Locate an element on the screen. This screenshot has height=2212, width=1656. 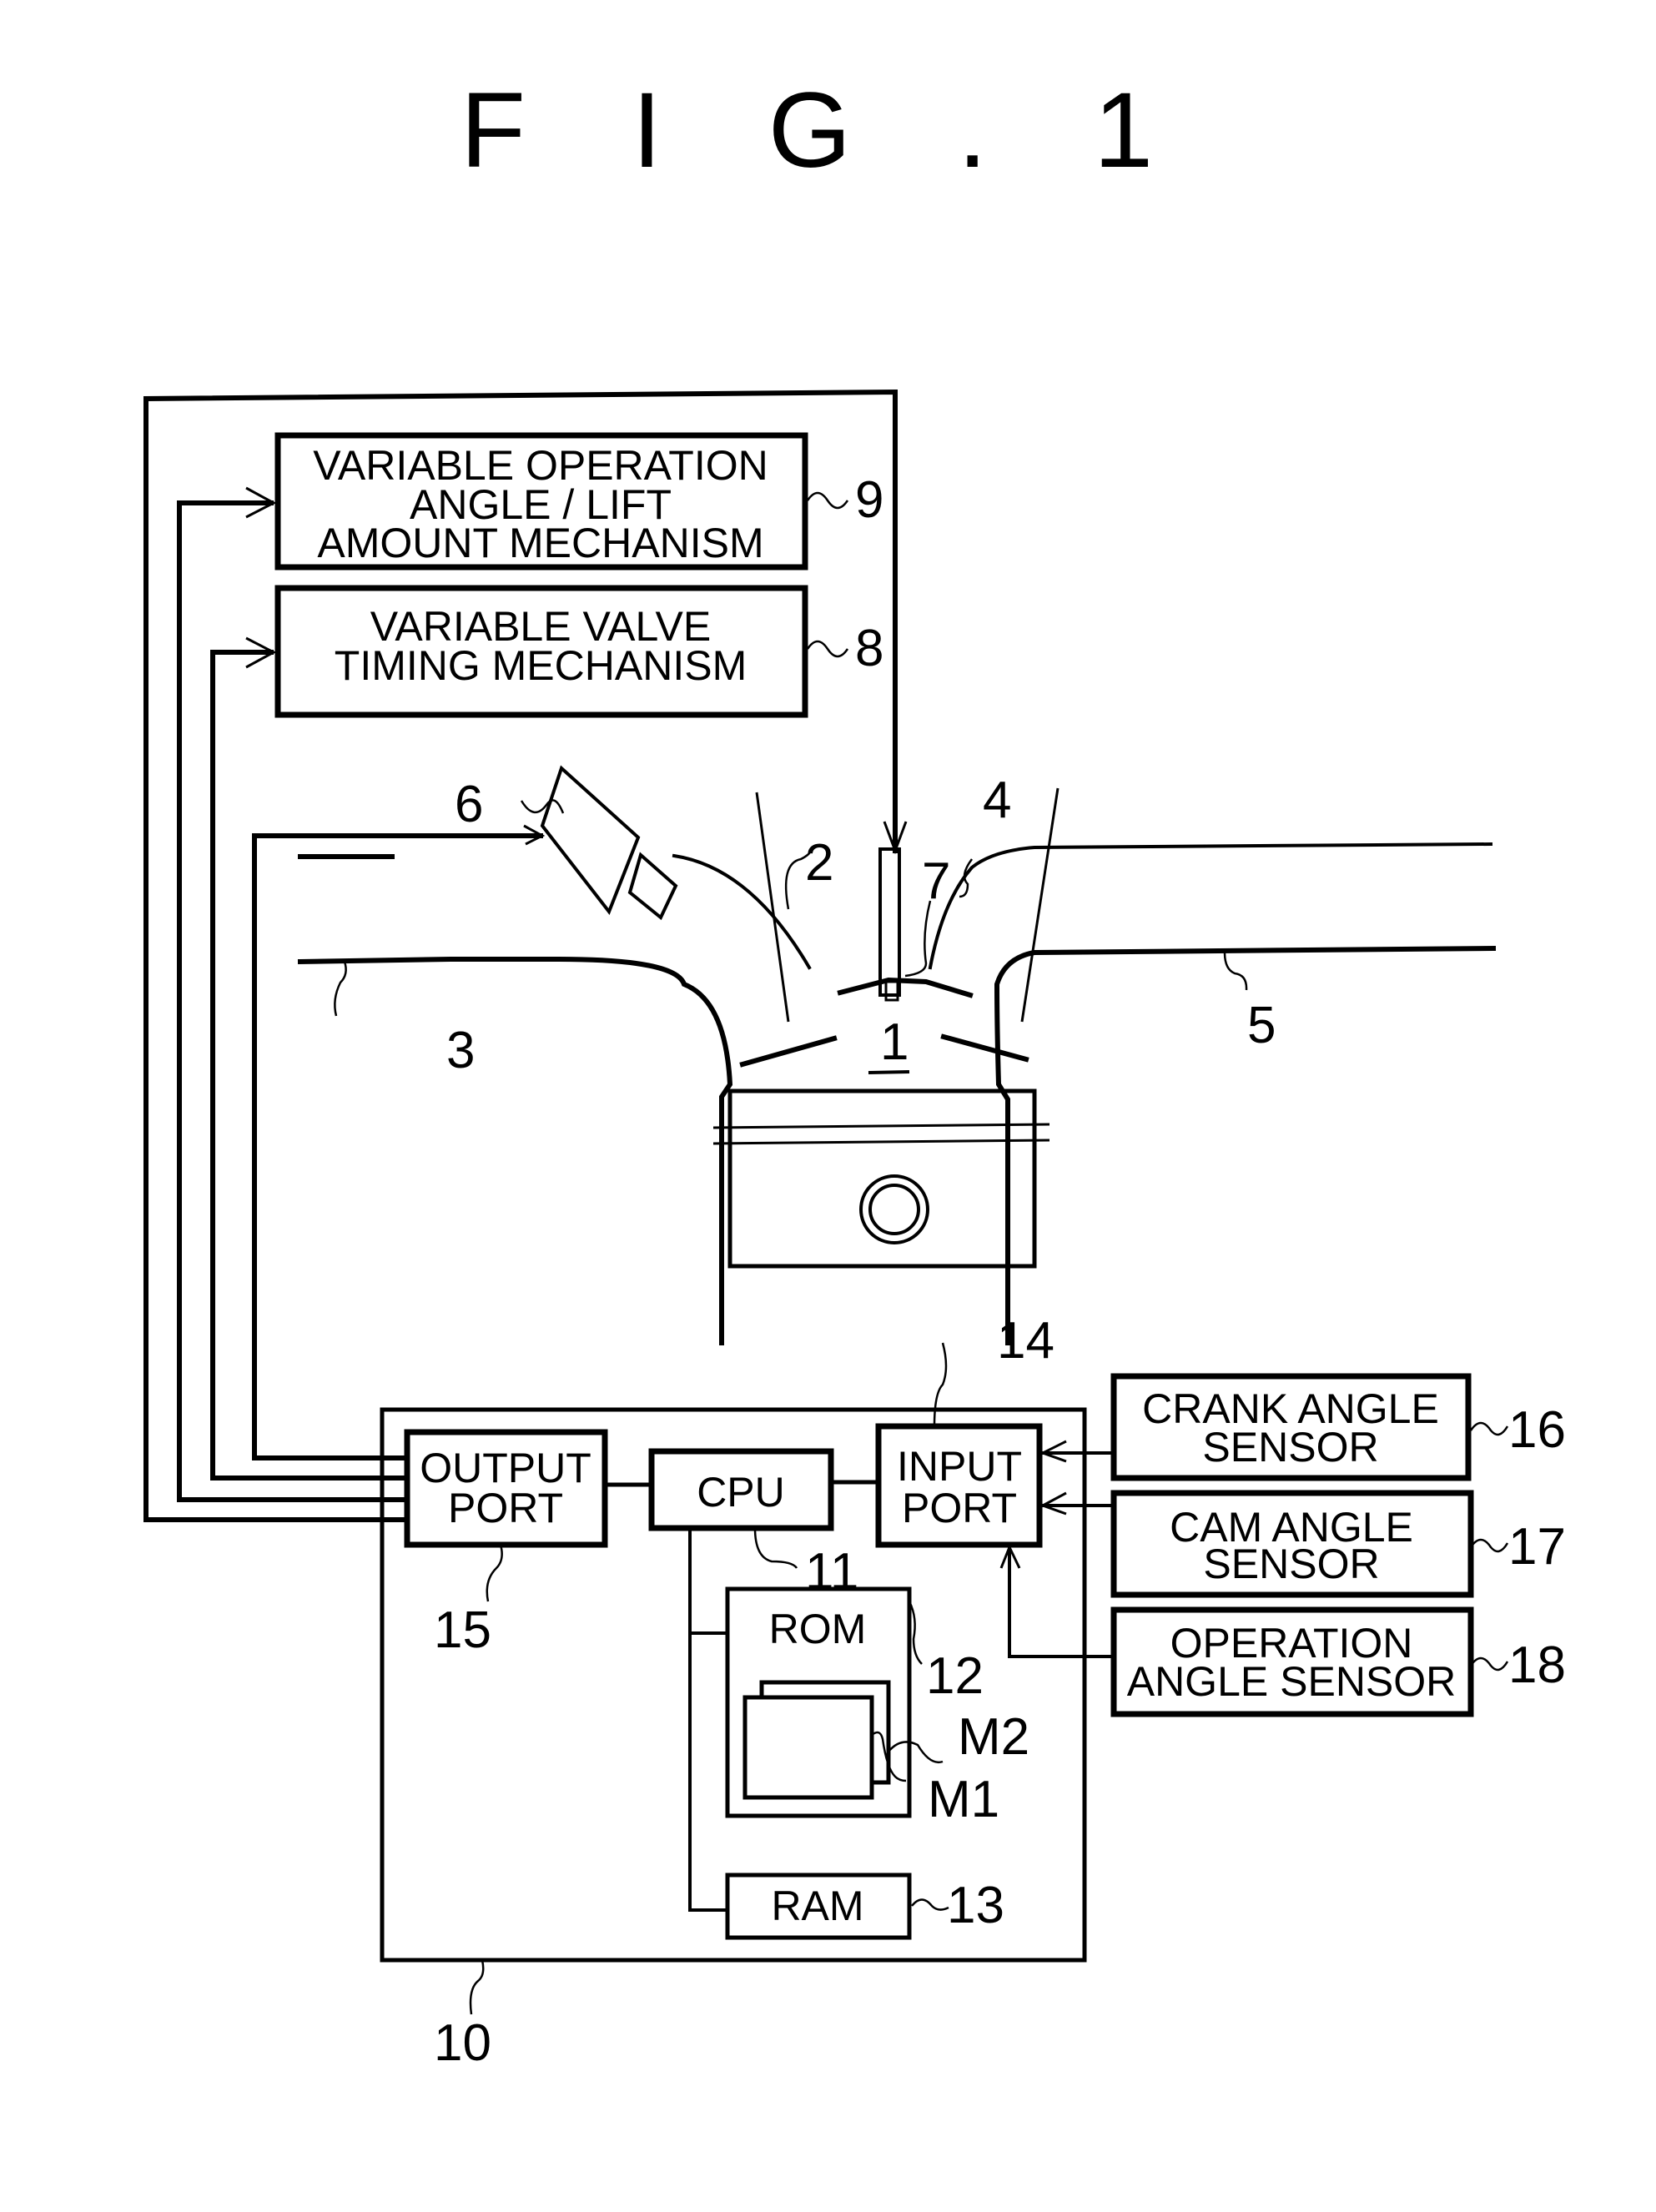
variable-valve-timing-mechanism: VARIABLE VALVE TIMING MECHANISM is located at coordinates (541, 652).